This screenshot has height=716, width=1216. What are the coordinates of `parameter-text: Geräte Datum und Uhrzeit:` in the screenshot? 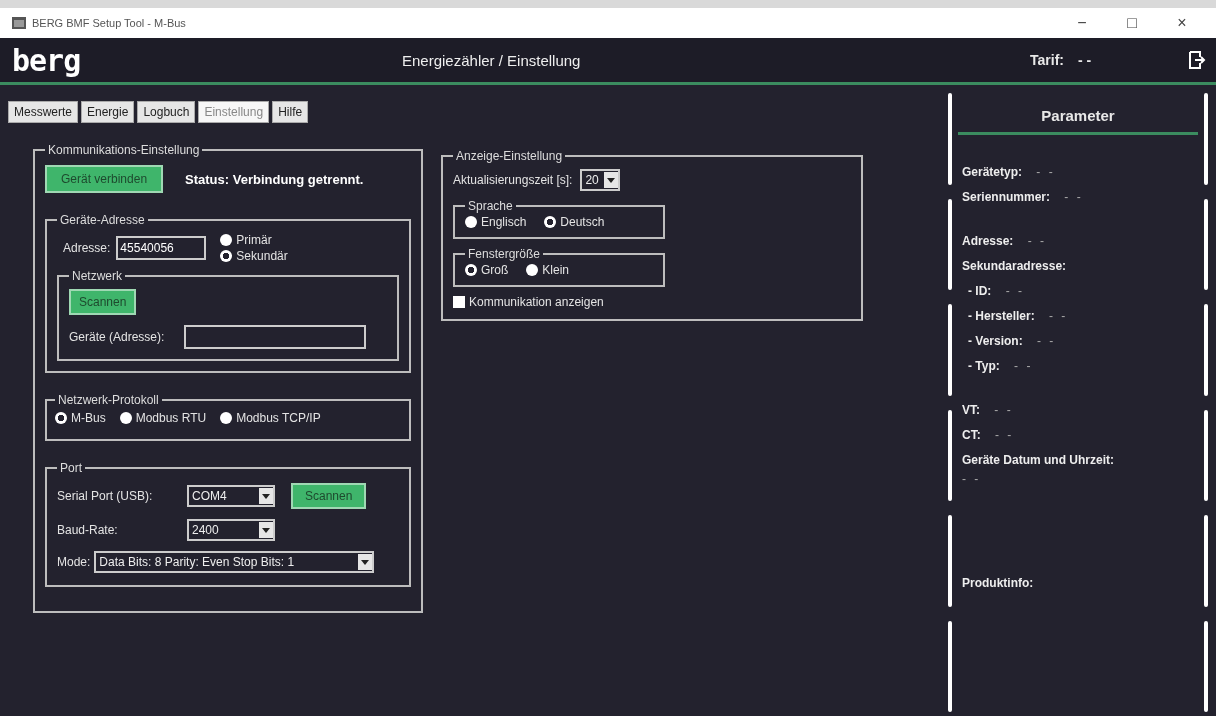 It's located at (1038, 460).